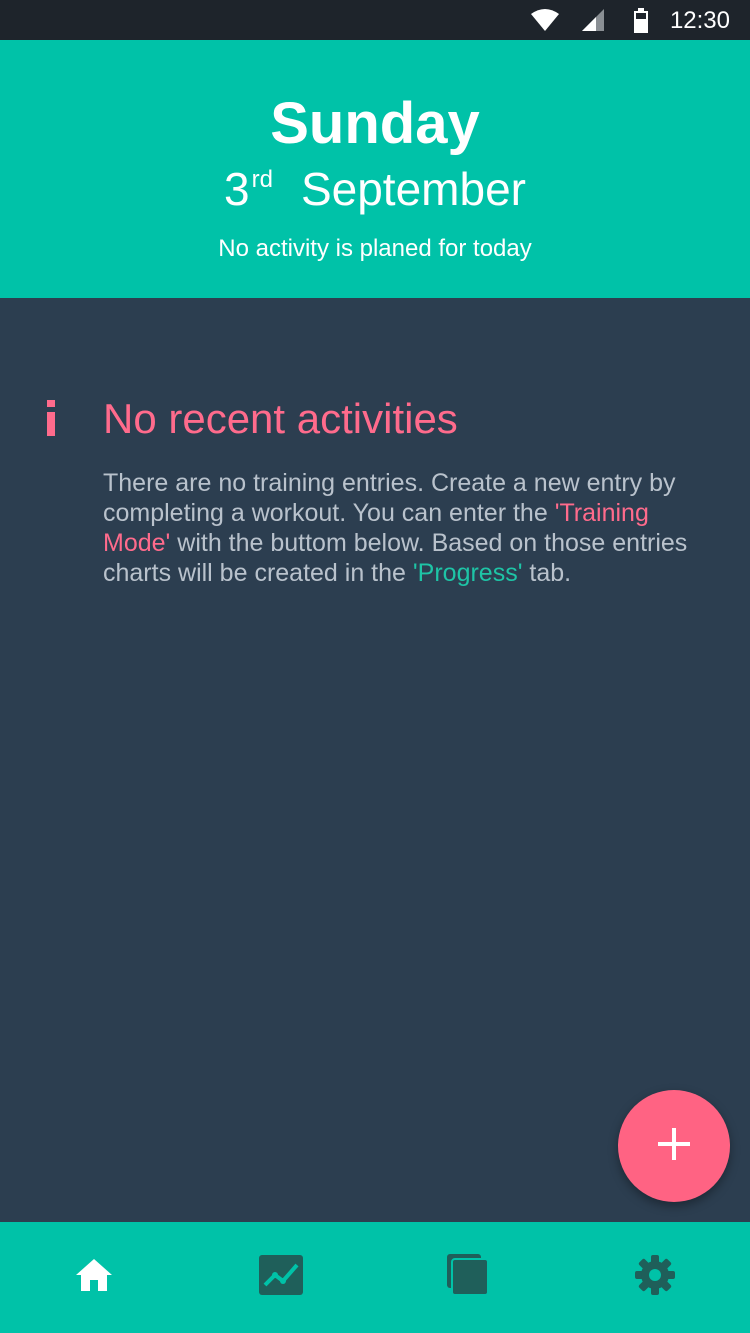  I want to click on tab-pages, so click(467, 1277).